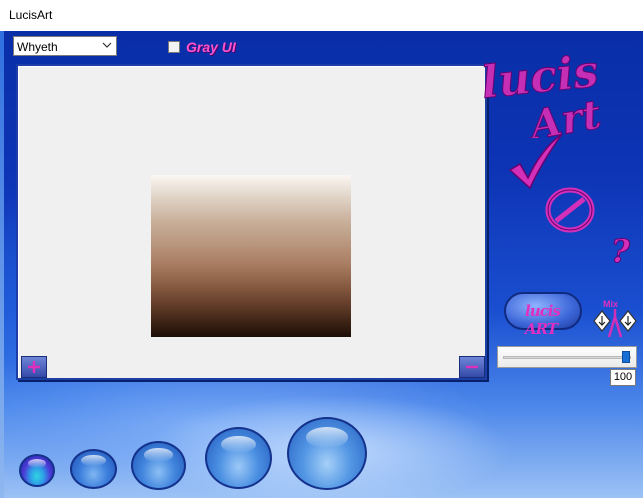 The width and height of the screenshot is (643, 498). I want to click on gray-ui-checkbox, so click(174, 47).